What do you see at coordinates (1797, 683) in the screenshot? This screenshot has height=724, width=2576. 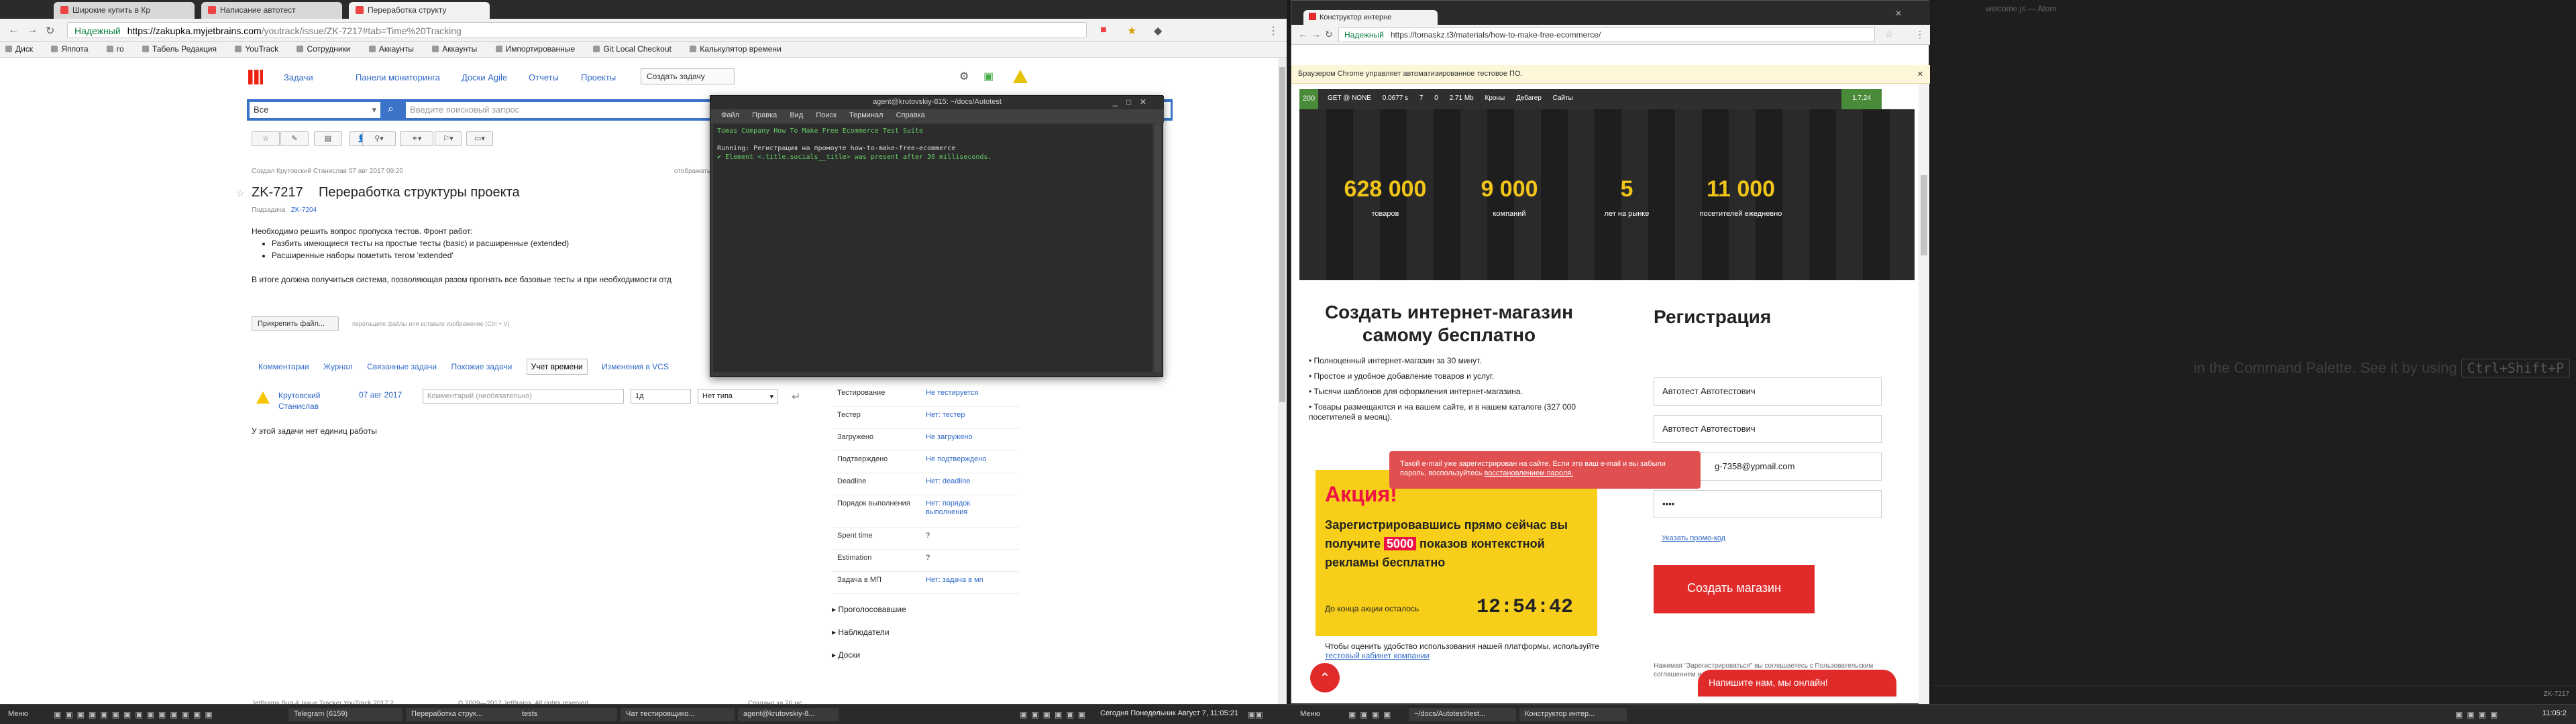 I see `chat-widget: Напишите нам, мы онлайн!` at bounding box center [1797, 683].